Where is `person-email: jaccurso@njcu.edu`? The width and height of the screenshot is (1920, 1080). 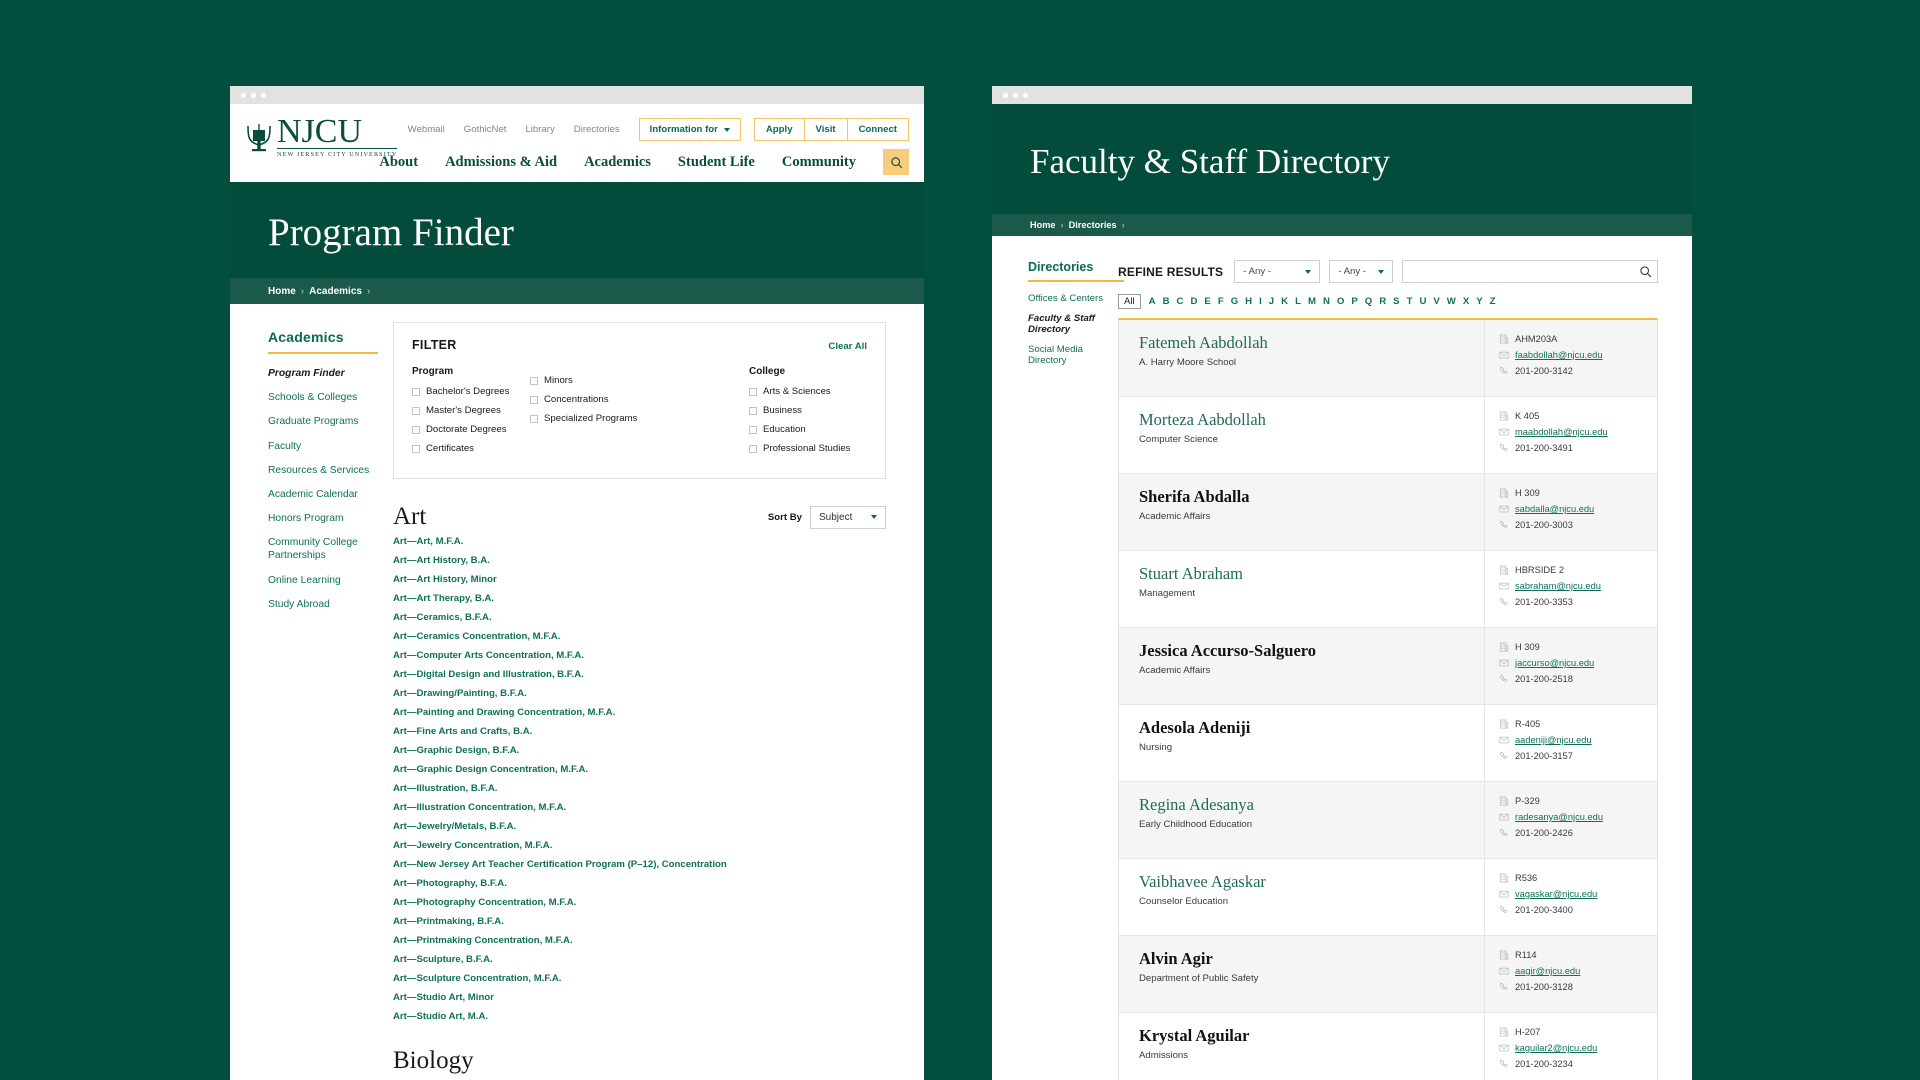
person-email: jaccurso@njcu.edu is located at coordinates (1554, 663).